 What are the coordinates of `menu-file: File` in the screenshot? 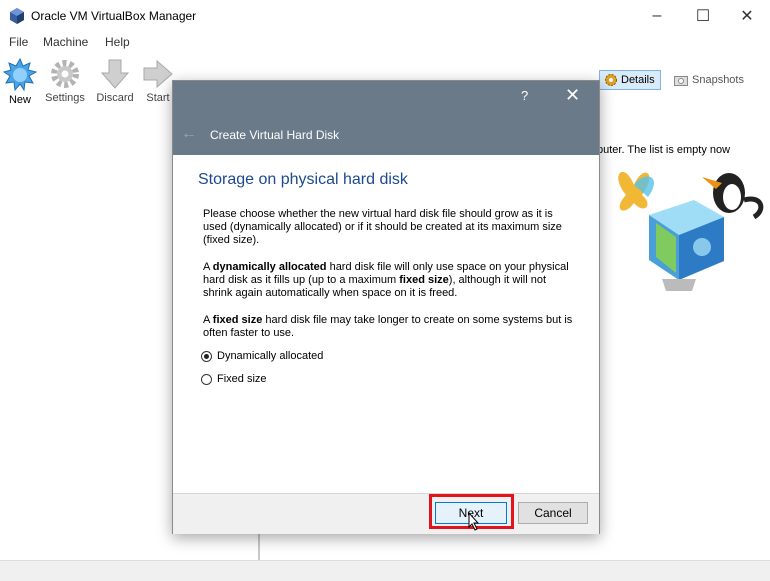 It's located at (18, 42).